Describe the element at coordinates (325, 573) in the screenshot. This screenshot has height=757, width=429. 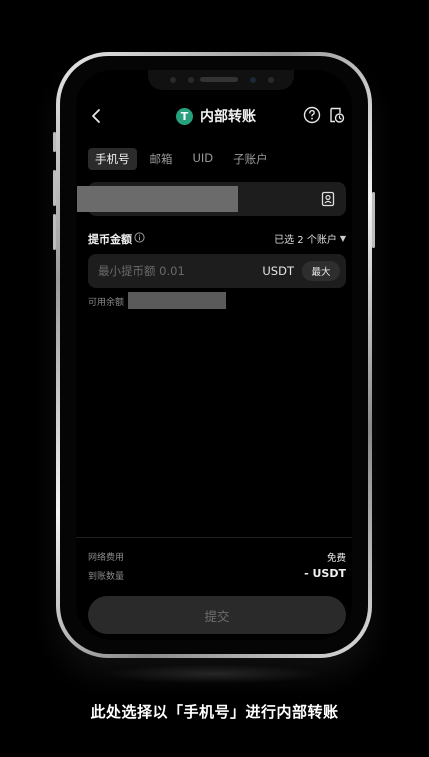
I see `receive-amount-value: - USDT` at that location.